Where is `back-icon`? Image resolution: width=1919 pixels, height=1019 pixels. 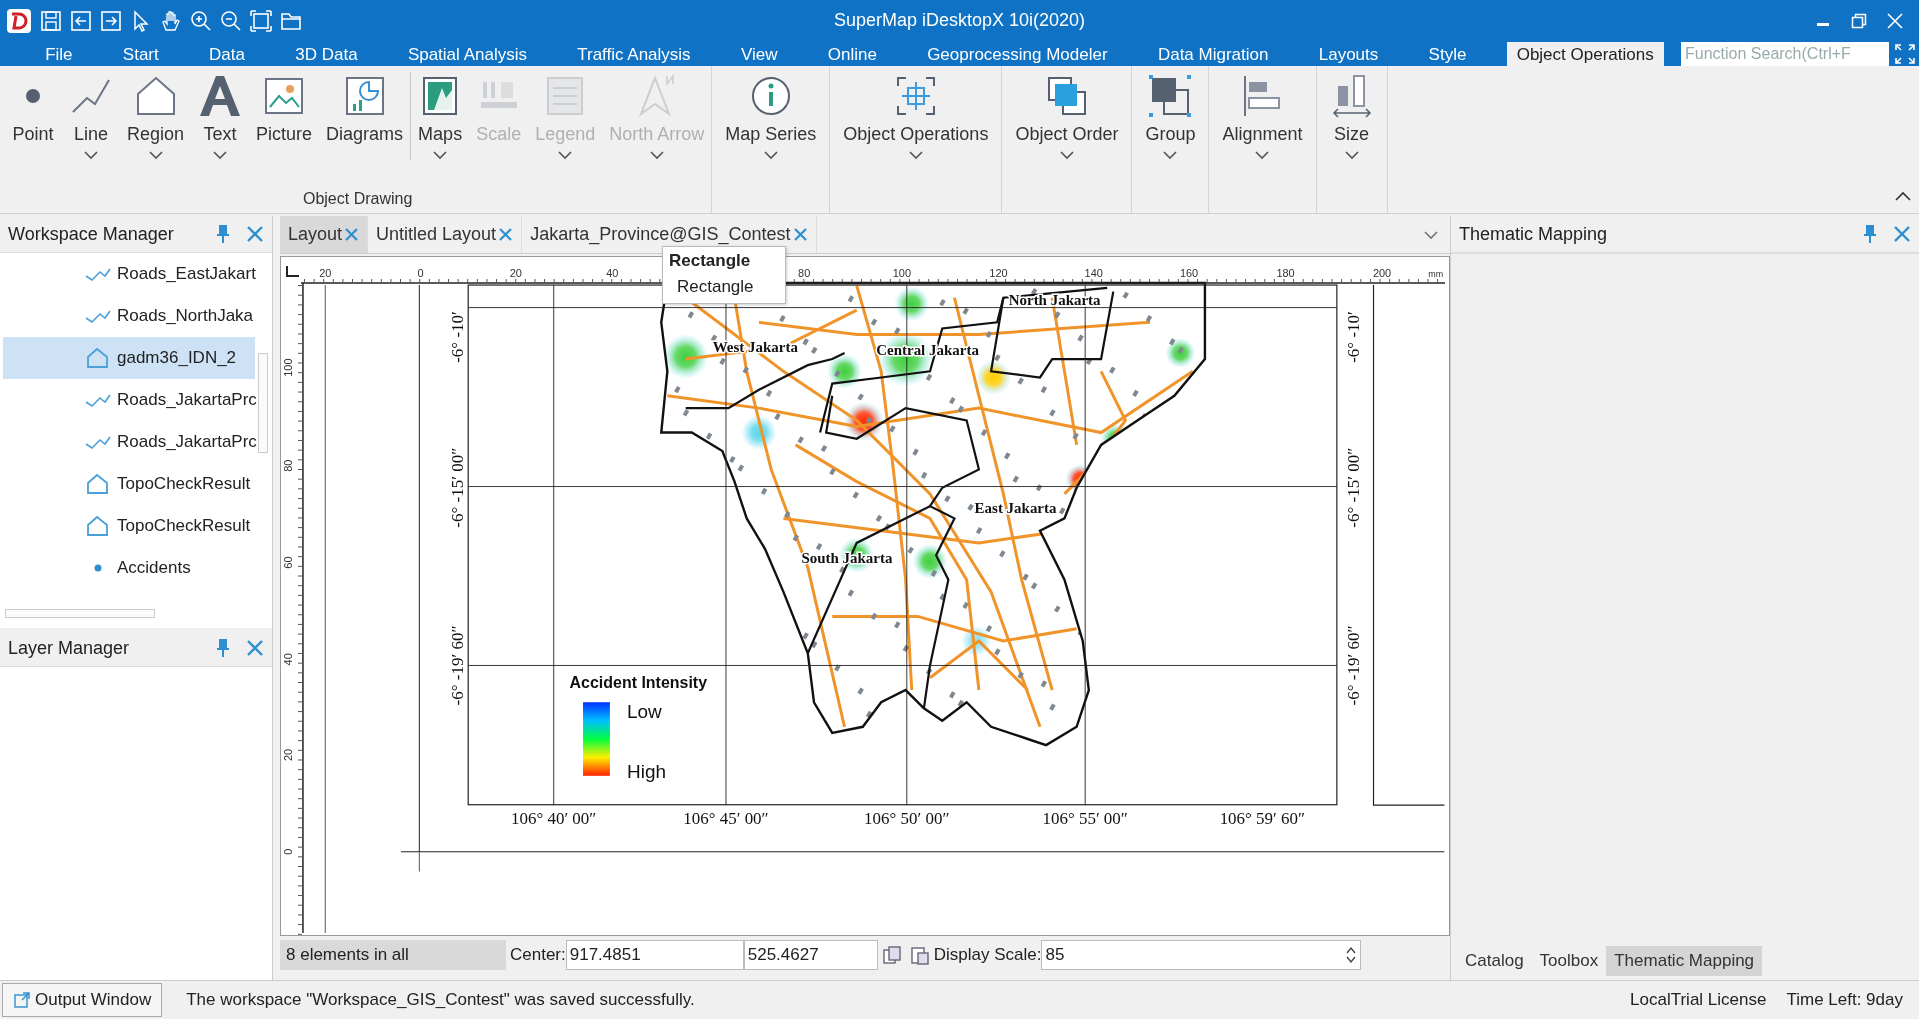 back-icon is located at coordinates (81, 21).